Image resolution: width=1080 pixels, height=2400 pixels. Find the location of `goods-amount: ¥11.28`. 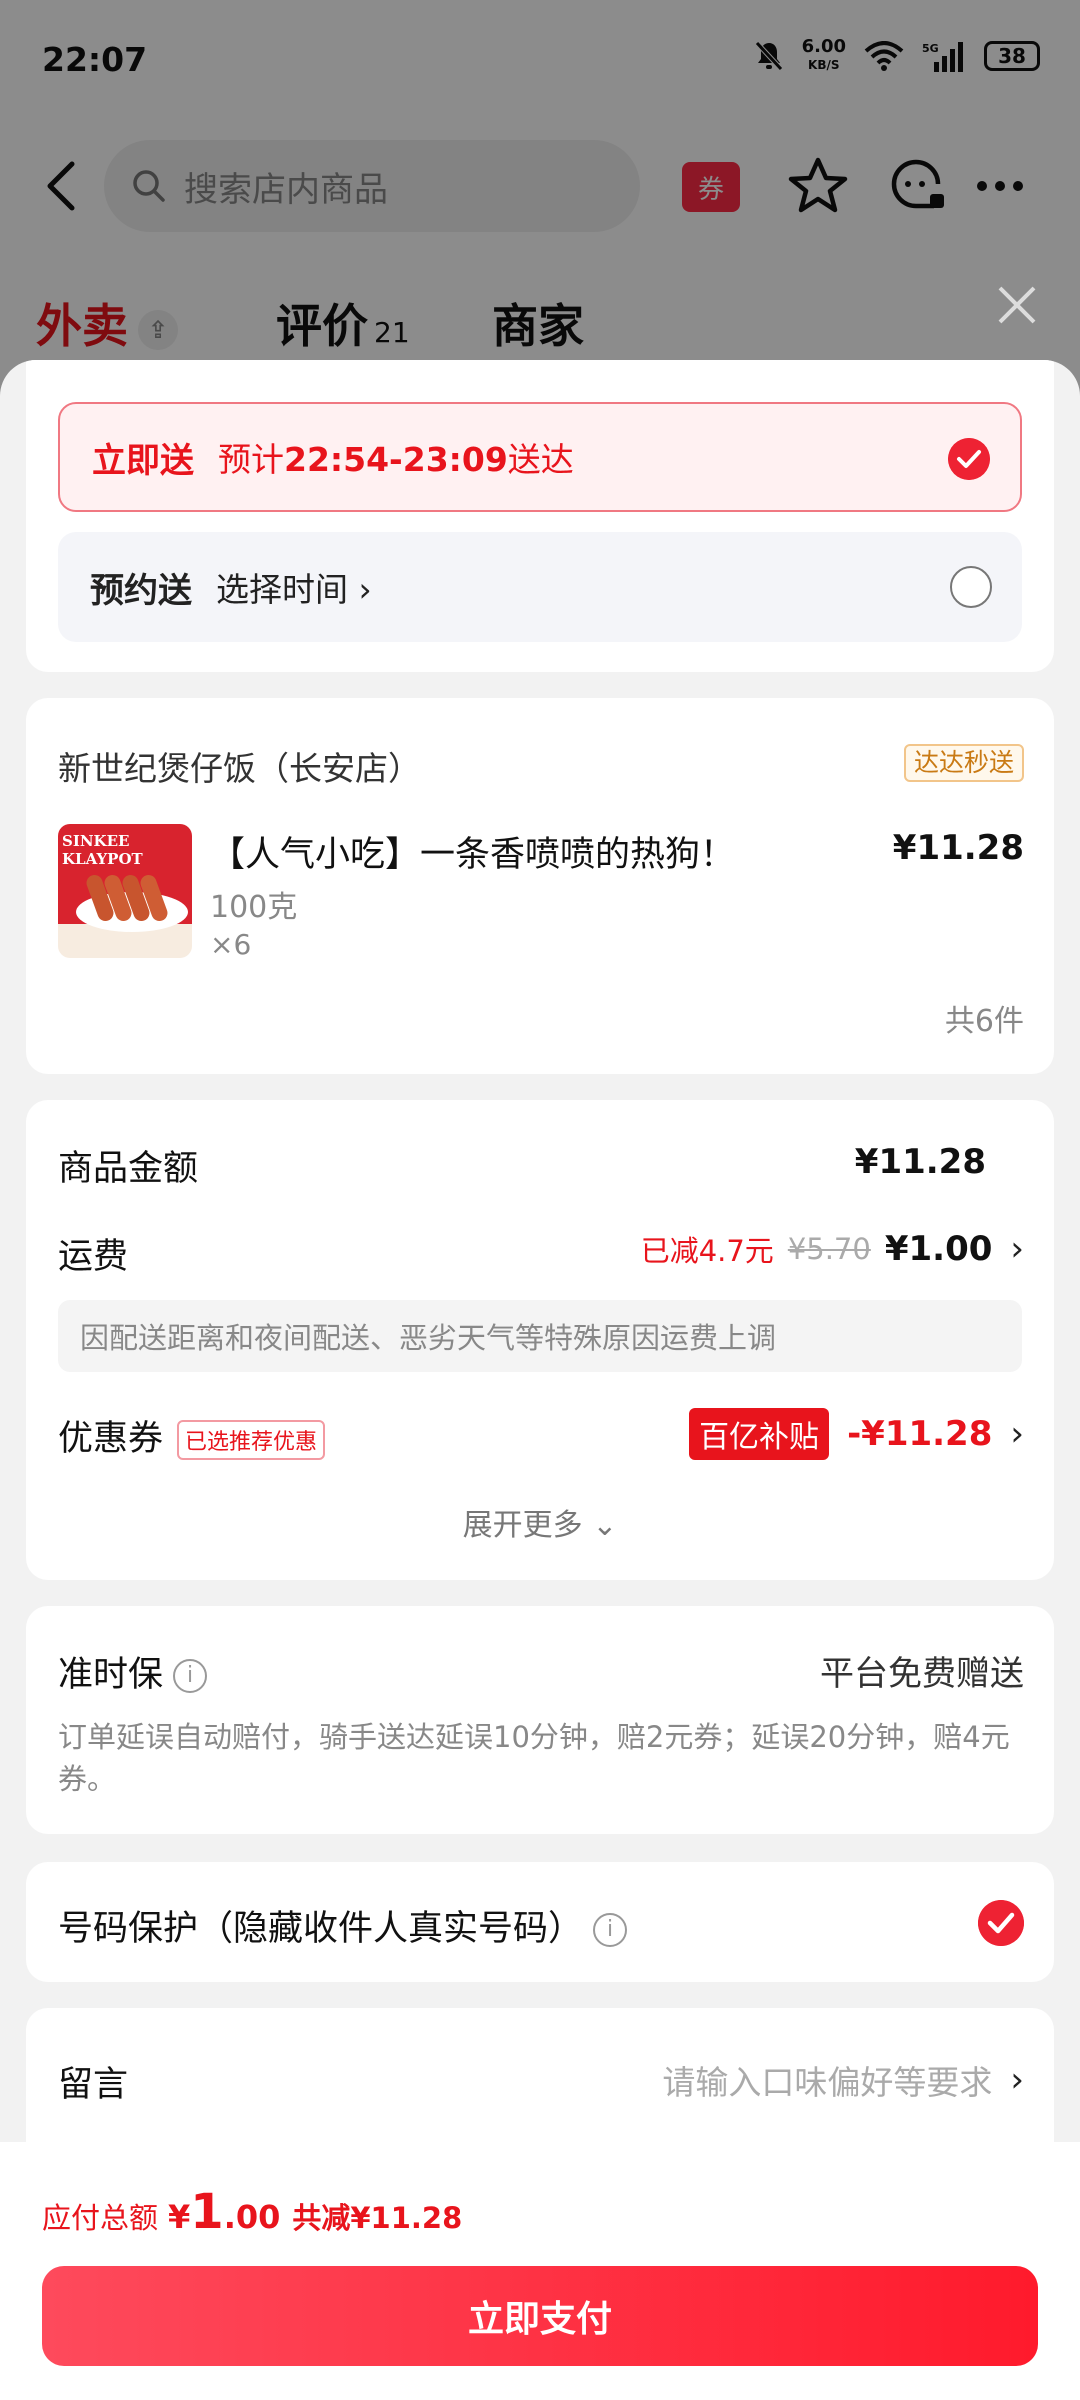

goods-amount: ¥11.28 is located at coordinates (920, 1162).